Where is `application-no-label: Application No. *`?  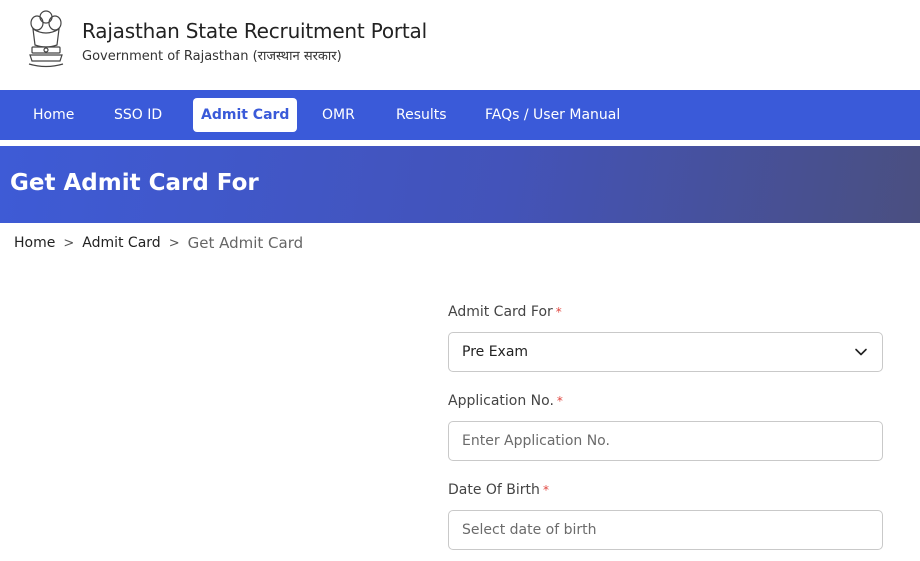
application-no-label: Application No. * is located at coordinates (505, 401).